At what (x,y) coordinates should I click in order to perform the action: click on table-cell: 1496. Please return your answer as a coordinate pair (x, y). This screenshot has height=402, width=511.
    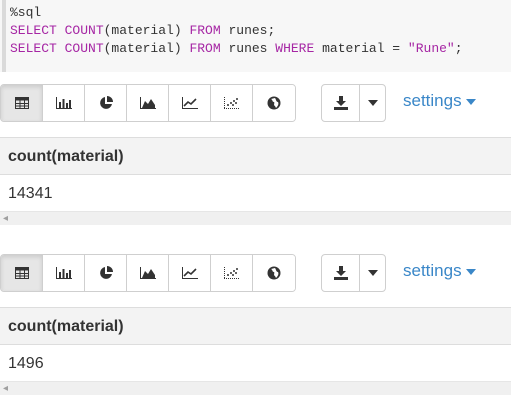
    Looking at the image, I should click on (26, 363).